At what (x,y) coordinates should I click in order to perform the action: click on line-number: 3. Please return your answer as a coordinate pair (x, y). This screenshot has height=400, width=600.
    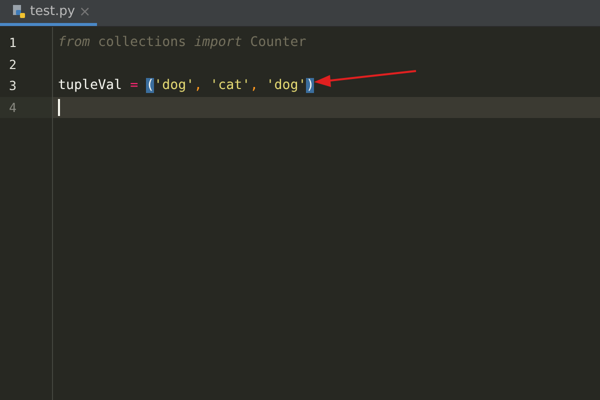
    Looking at the image, I should click on (13, 85).